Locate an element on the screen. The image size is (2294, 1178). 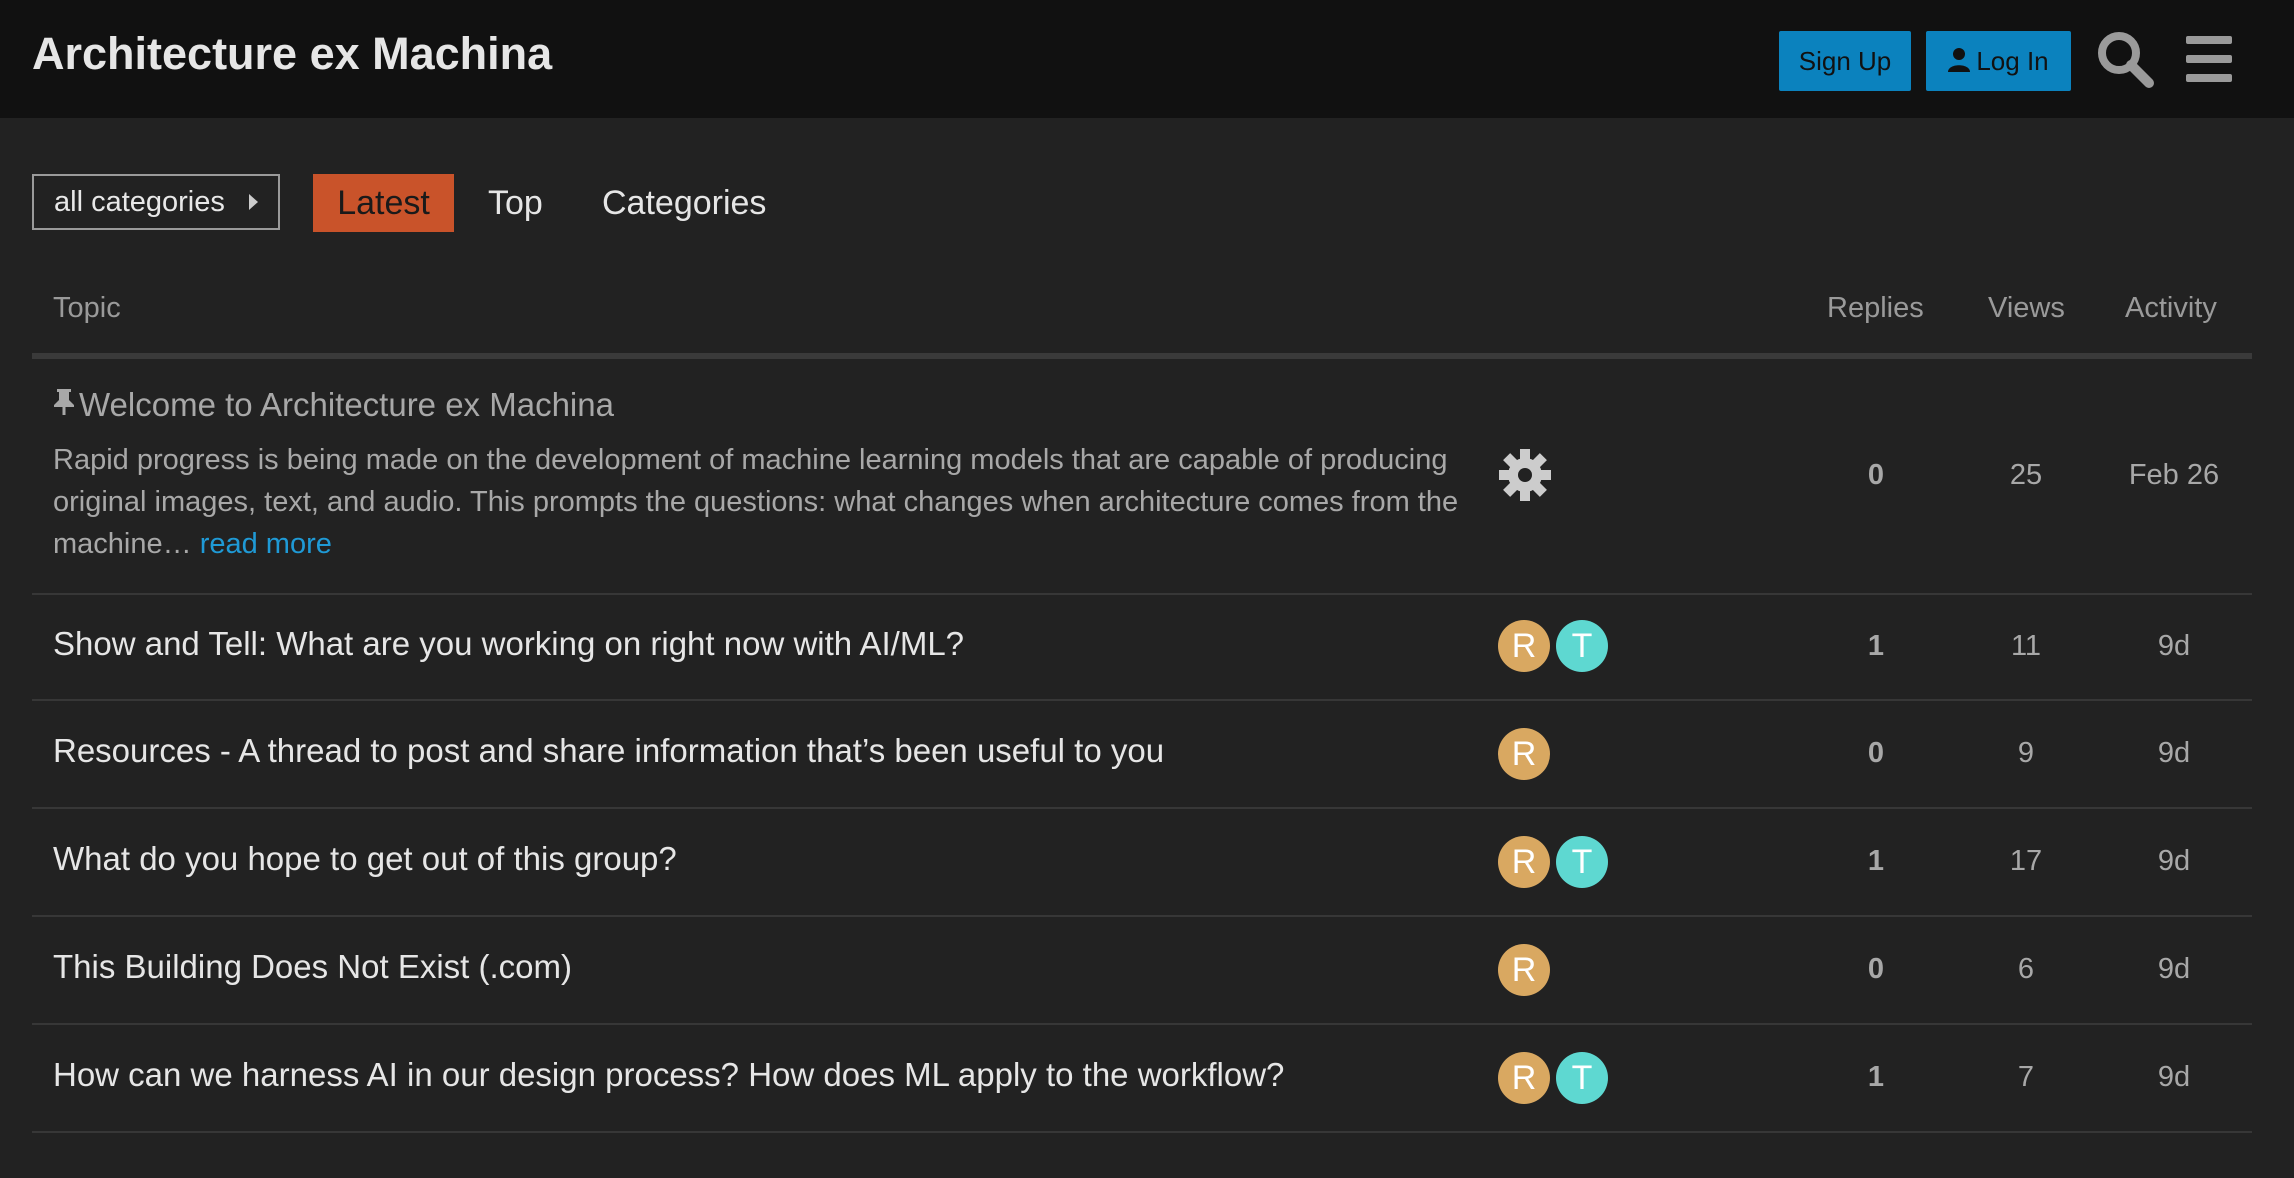
column-header-views: Views is located at coordinates (2026, 308).